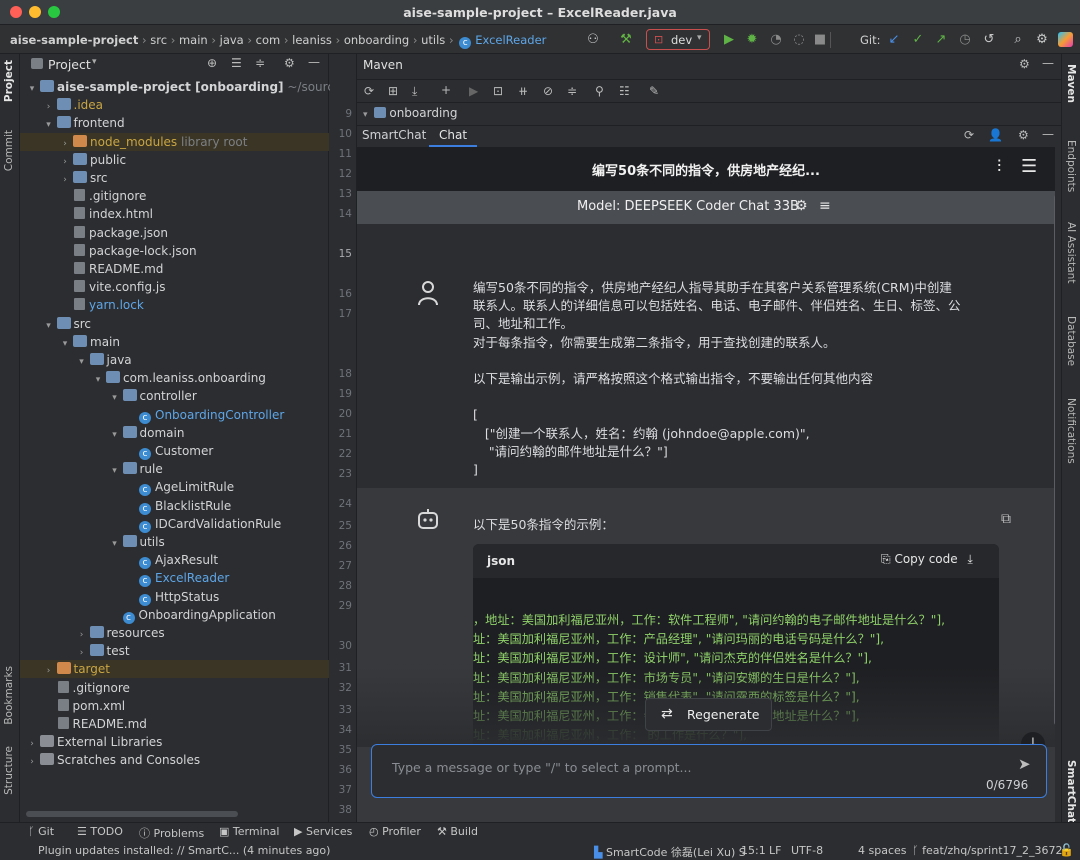  I want to click on tree-item: index.html, so click(174, 214).